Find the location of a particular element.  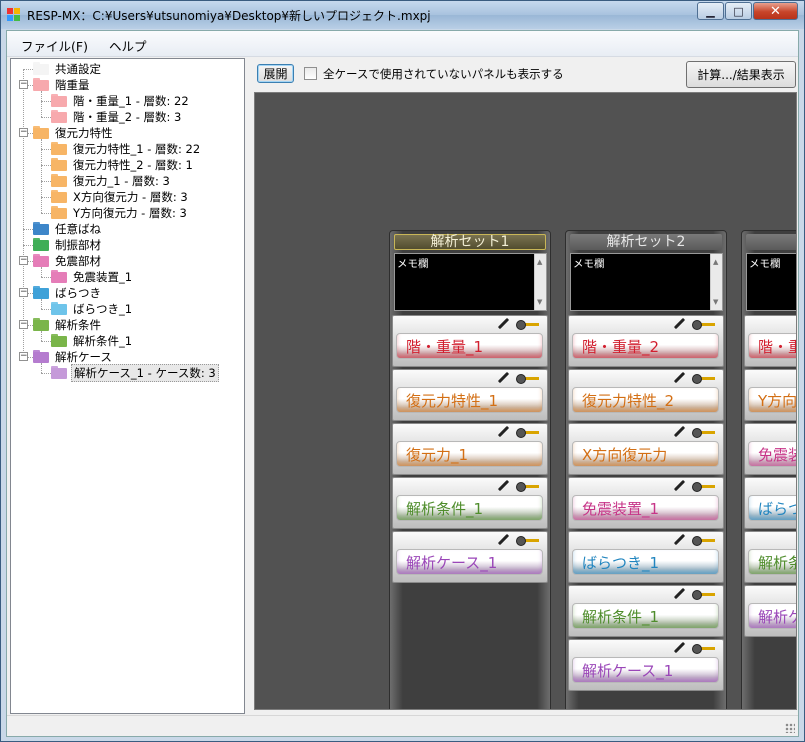

tree-node: 階・重量_1 - 層数: 22 is located at coordinates (121, 101).